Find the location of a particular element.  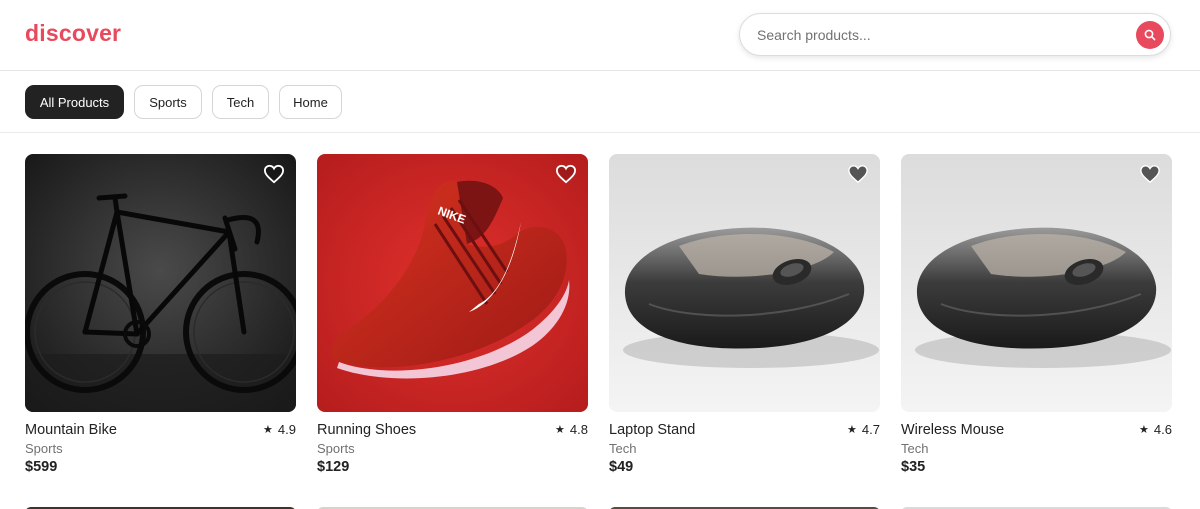

product-rating: ★ 4.7 is located at coordinates (863, 429).